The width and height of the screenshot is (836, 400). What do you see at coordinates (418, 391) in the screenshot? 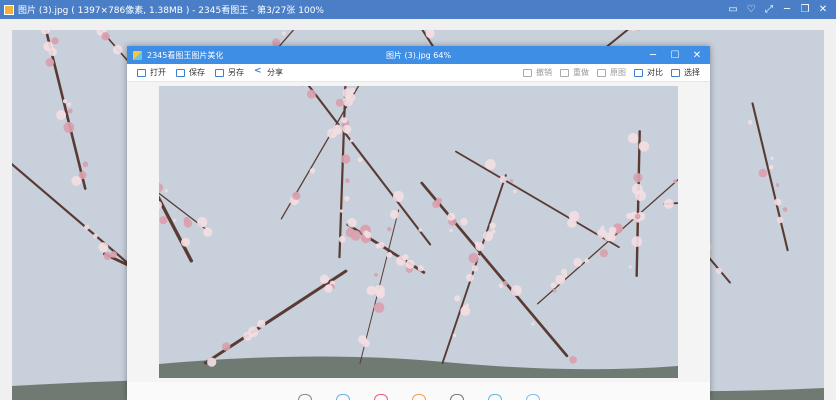
I see `editor-bottom-tools` at bounding box center [418, 391].